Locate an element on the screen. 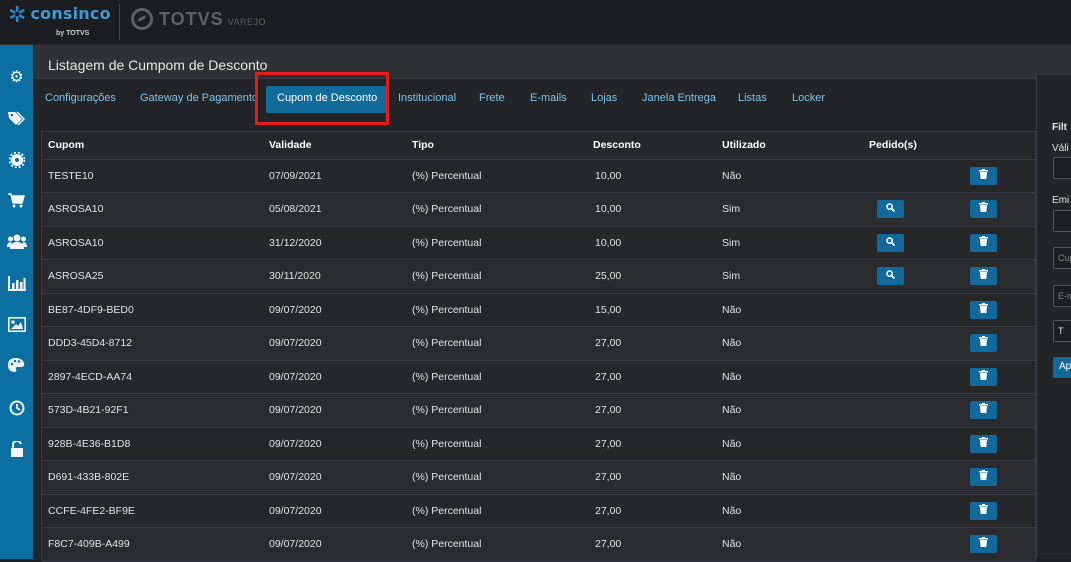 This screenshot has width=1071, height=562. tab-emails: E-mails is located at coordinates (548, 98).